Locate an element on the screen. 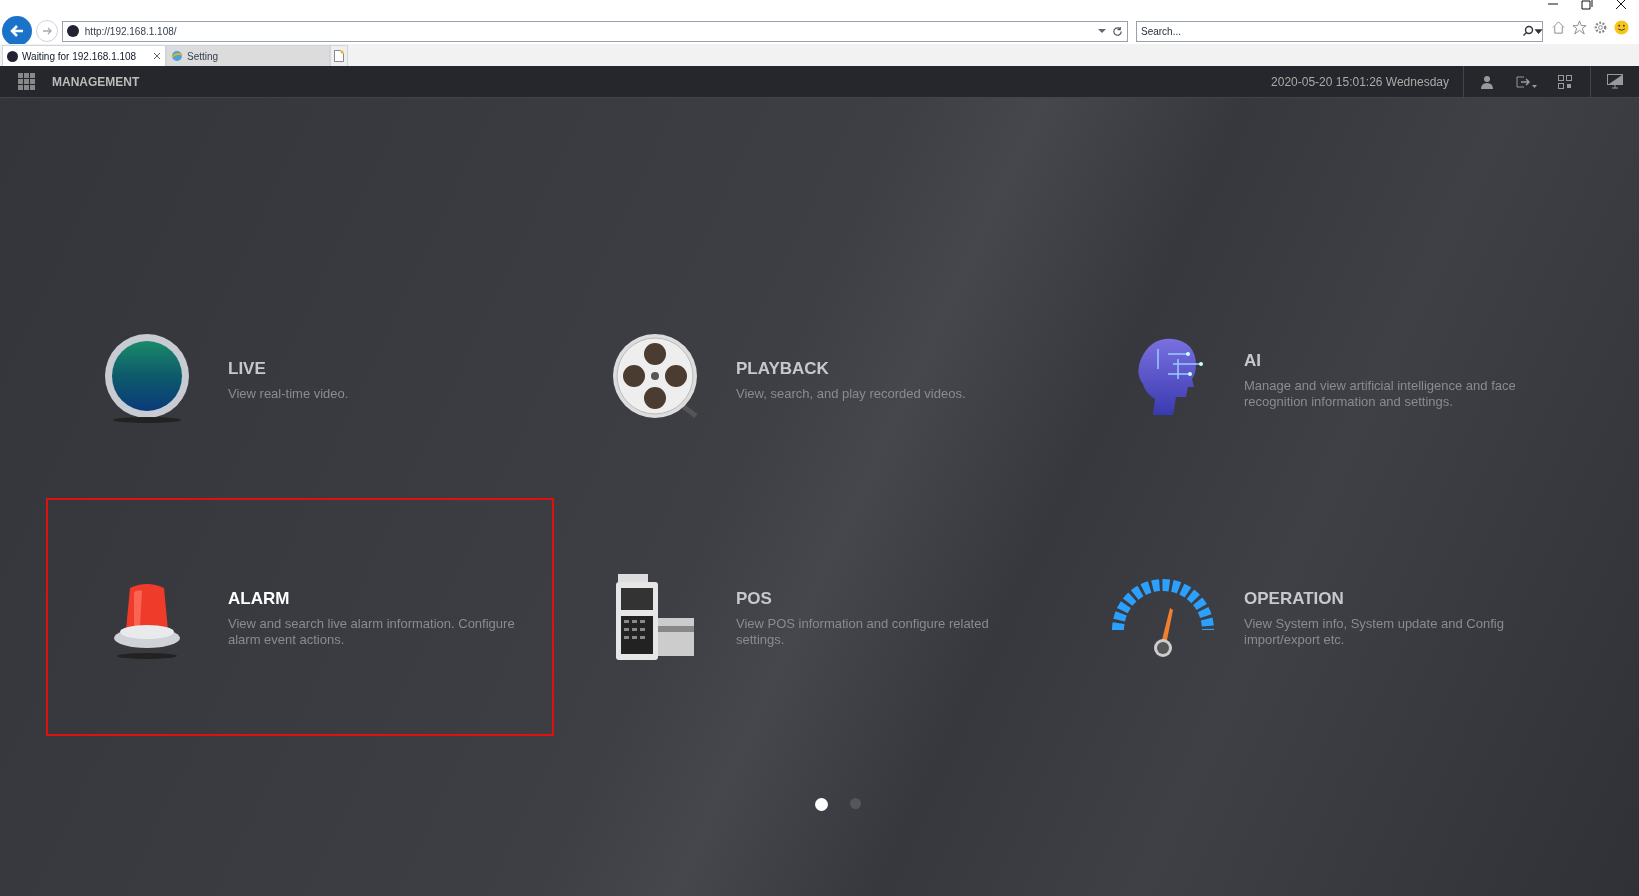 Image resolution: width=1639 pixels, height=896 pixels. menu-tile: PLAYBACK View, search, and play recorded videos. is located at coordinates (808, 379).